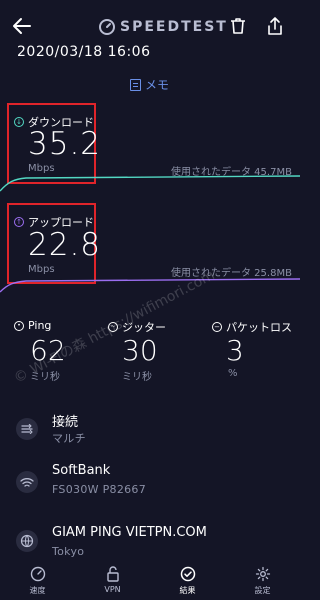 The image size is (320, 600). I want to click on share-icon, so click(275, 26).